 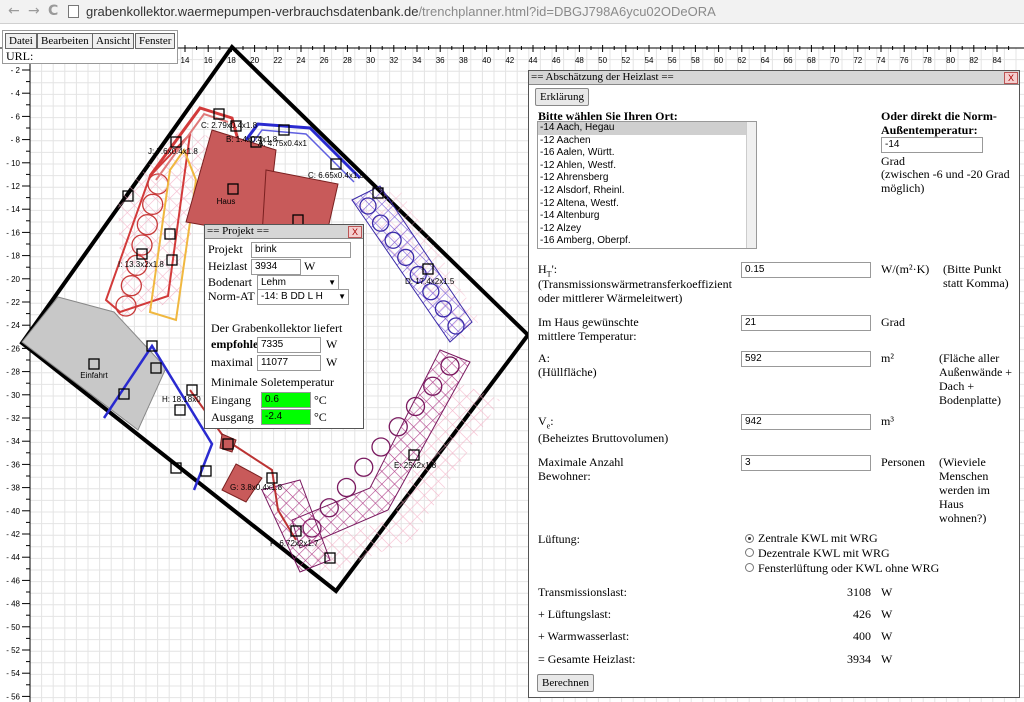 I want to click on label-seg-j: J: 7.6x0.4x1.8, so click(x=173, y=151).